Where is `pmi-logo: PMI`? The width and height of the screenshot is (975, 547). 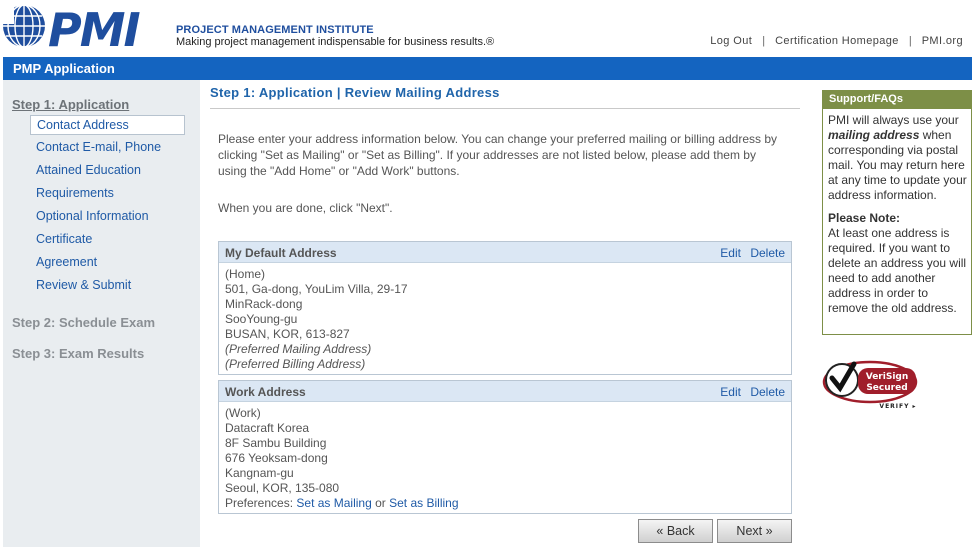
pmi-logo: PMI is located at coordinates (85, 26).